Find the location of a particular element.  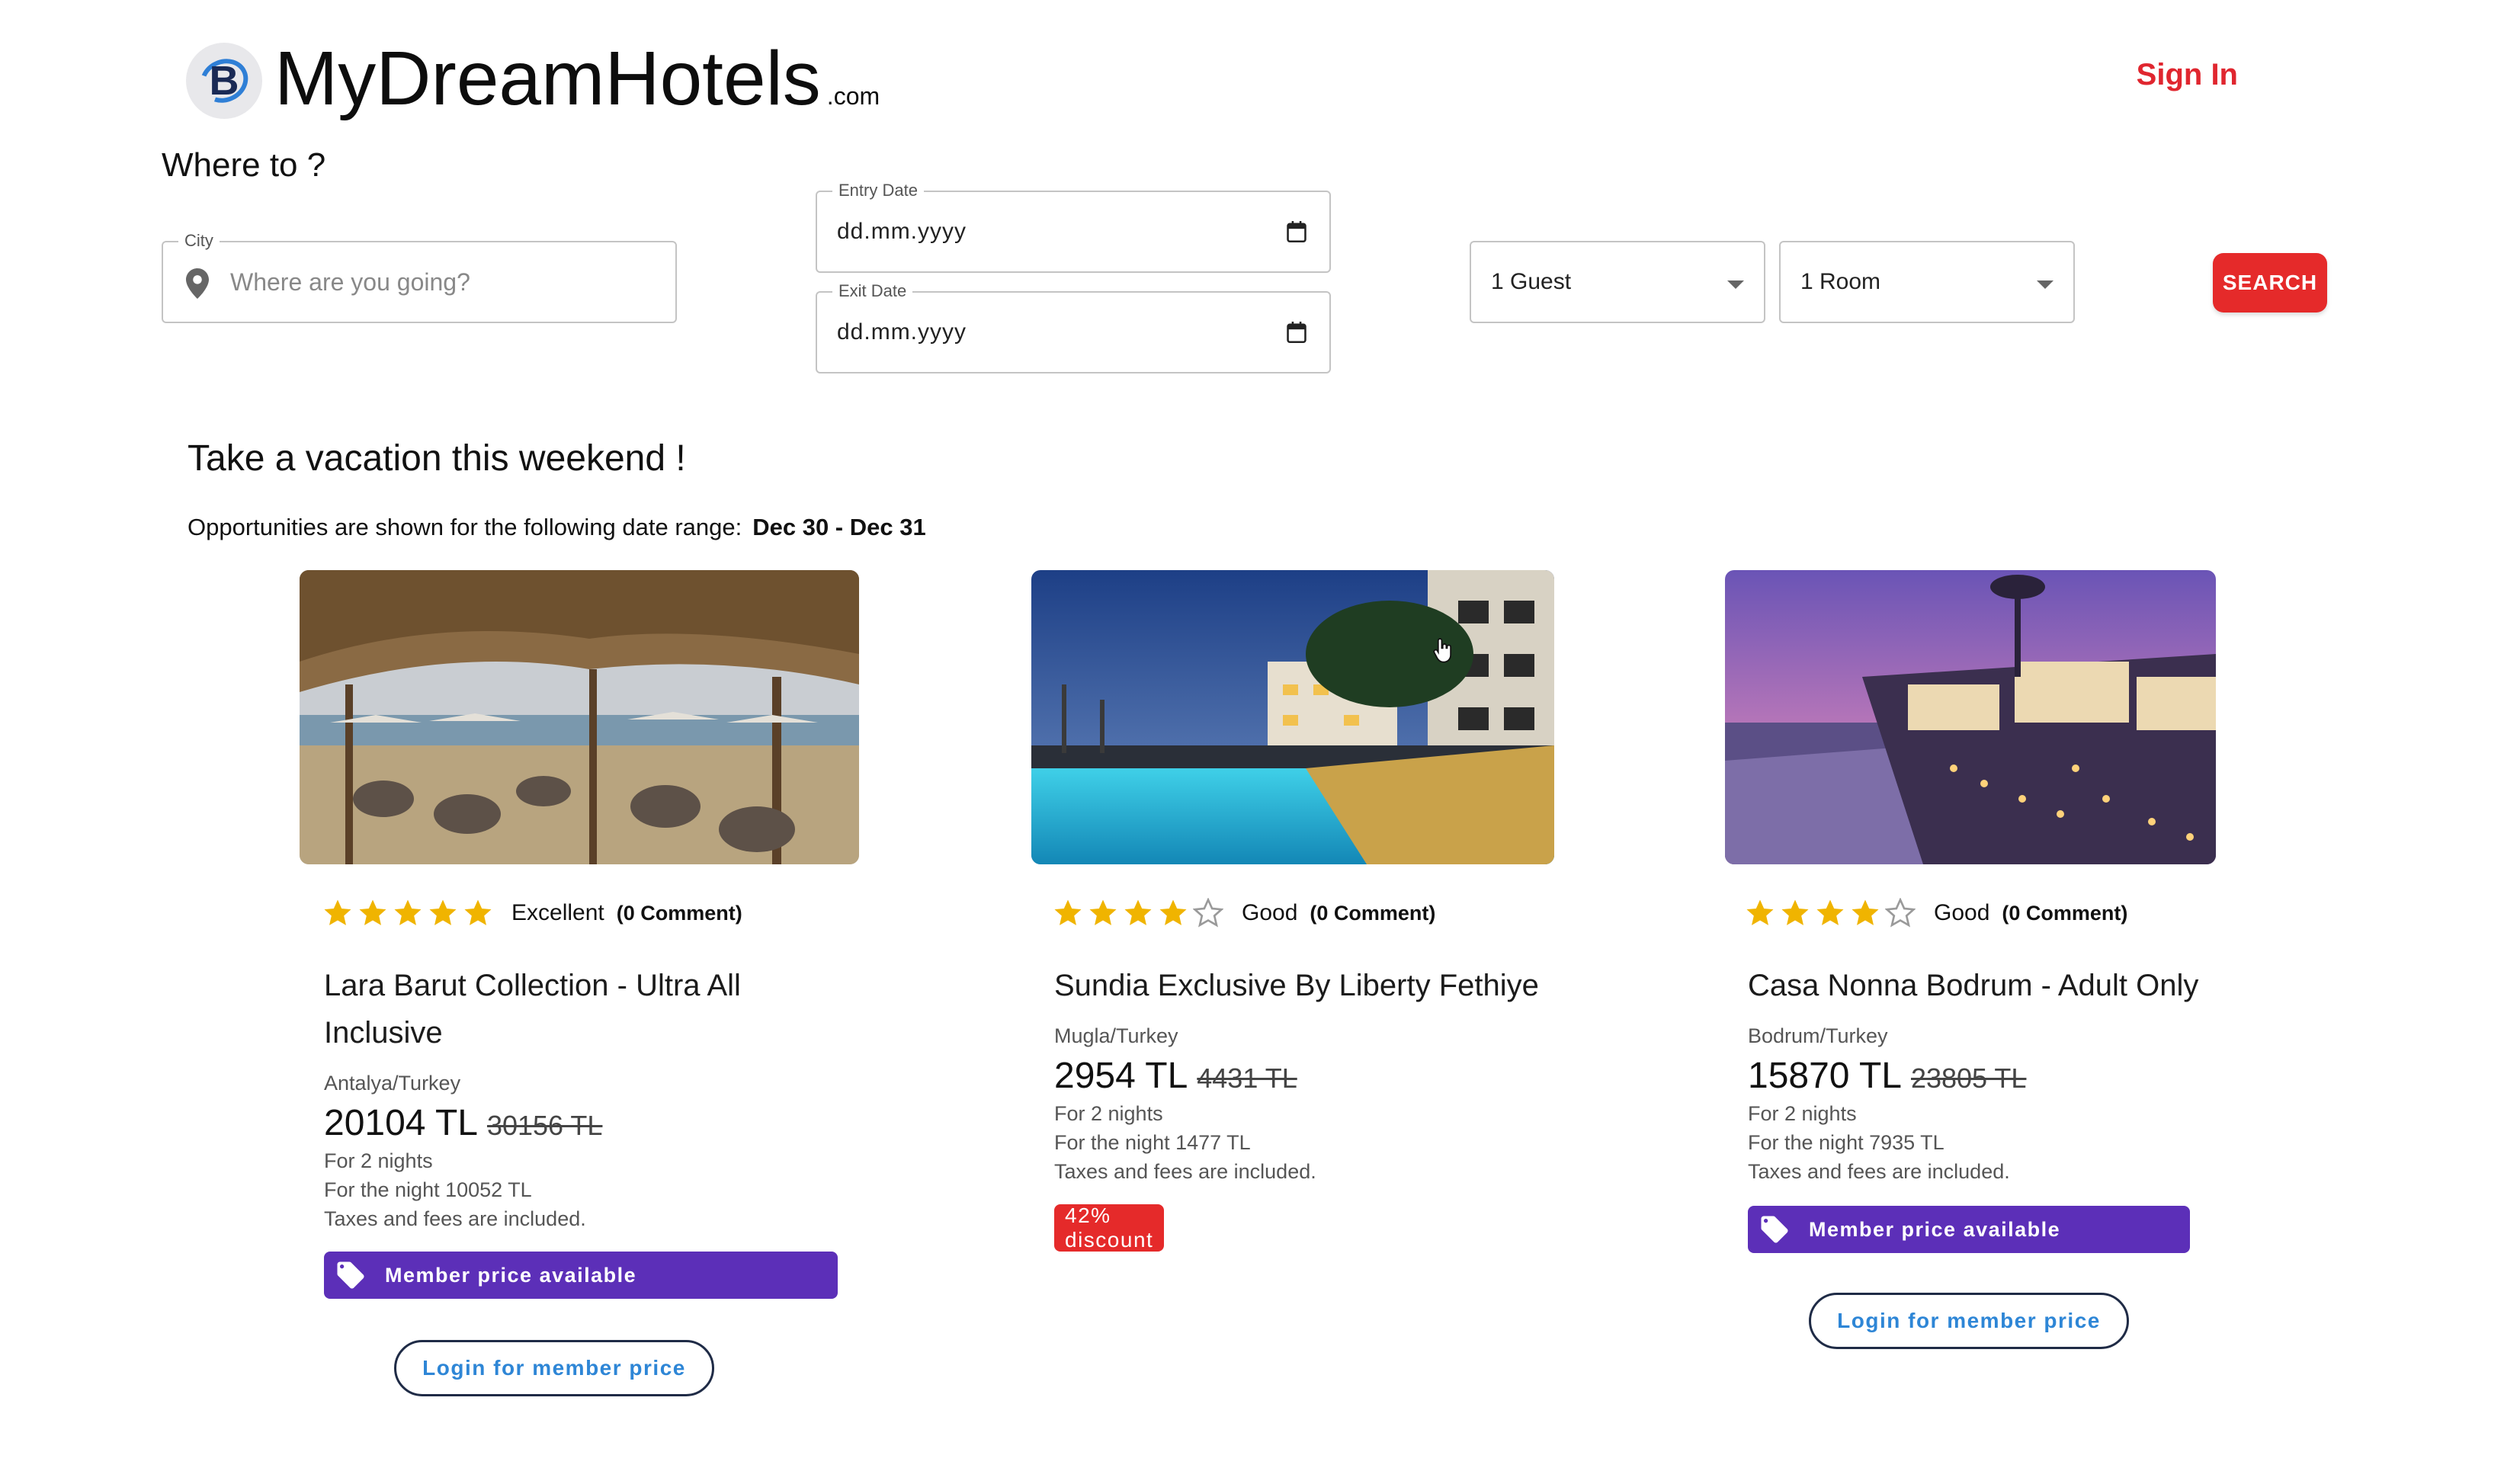

old-price: 30156 TL is located at coordinates (544, 1125).